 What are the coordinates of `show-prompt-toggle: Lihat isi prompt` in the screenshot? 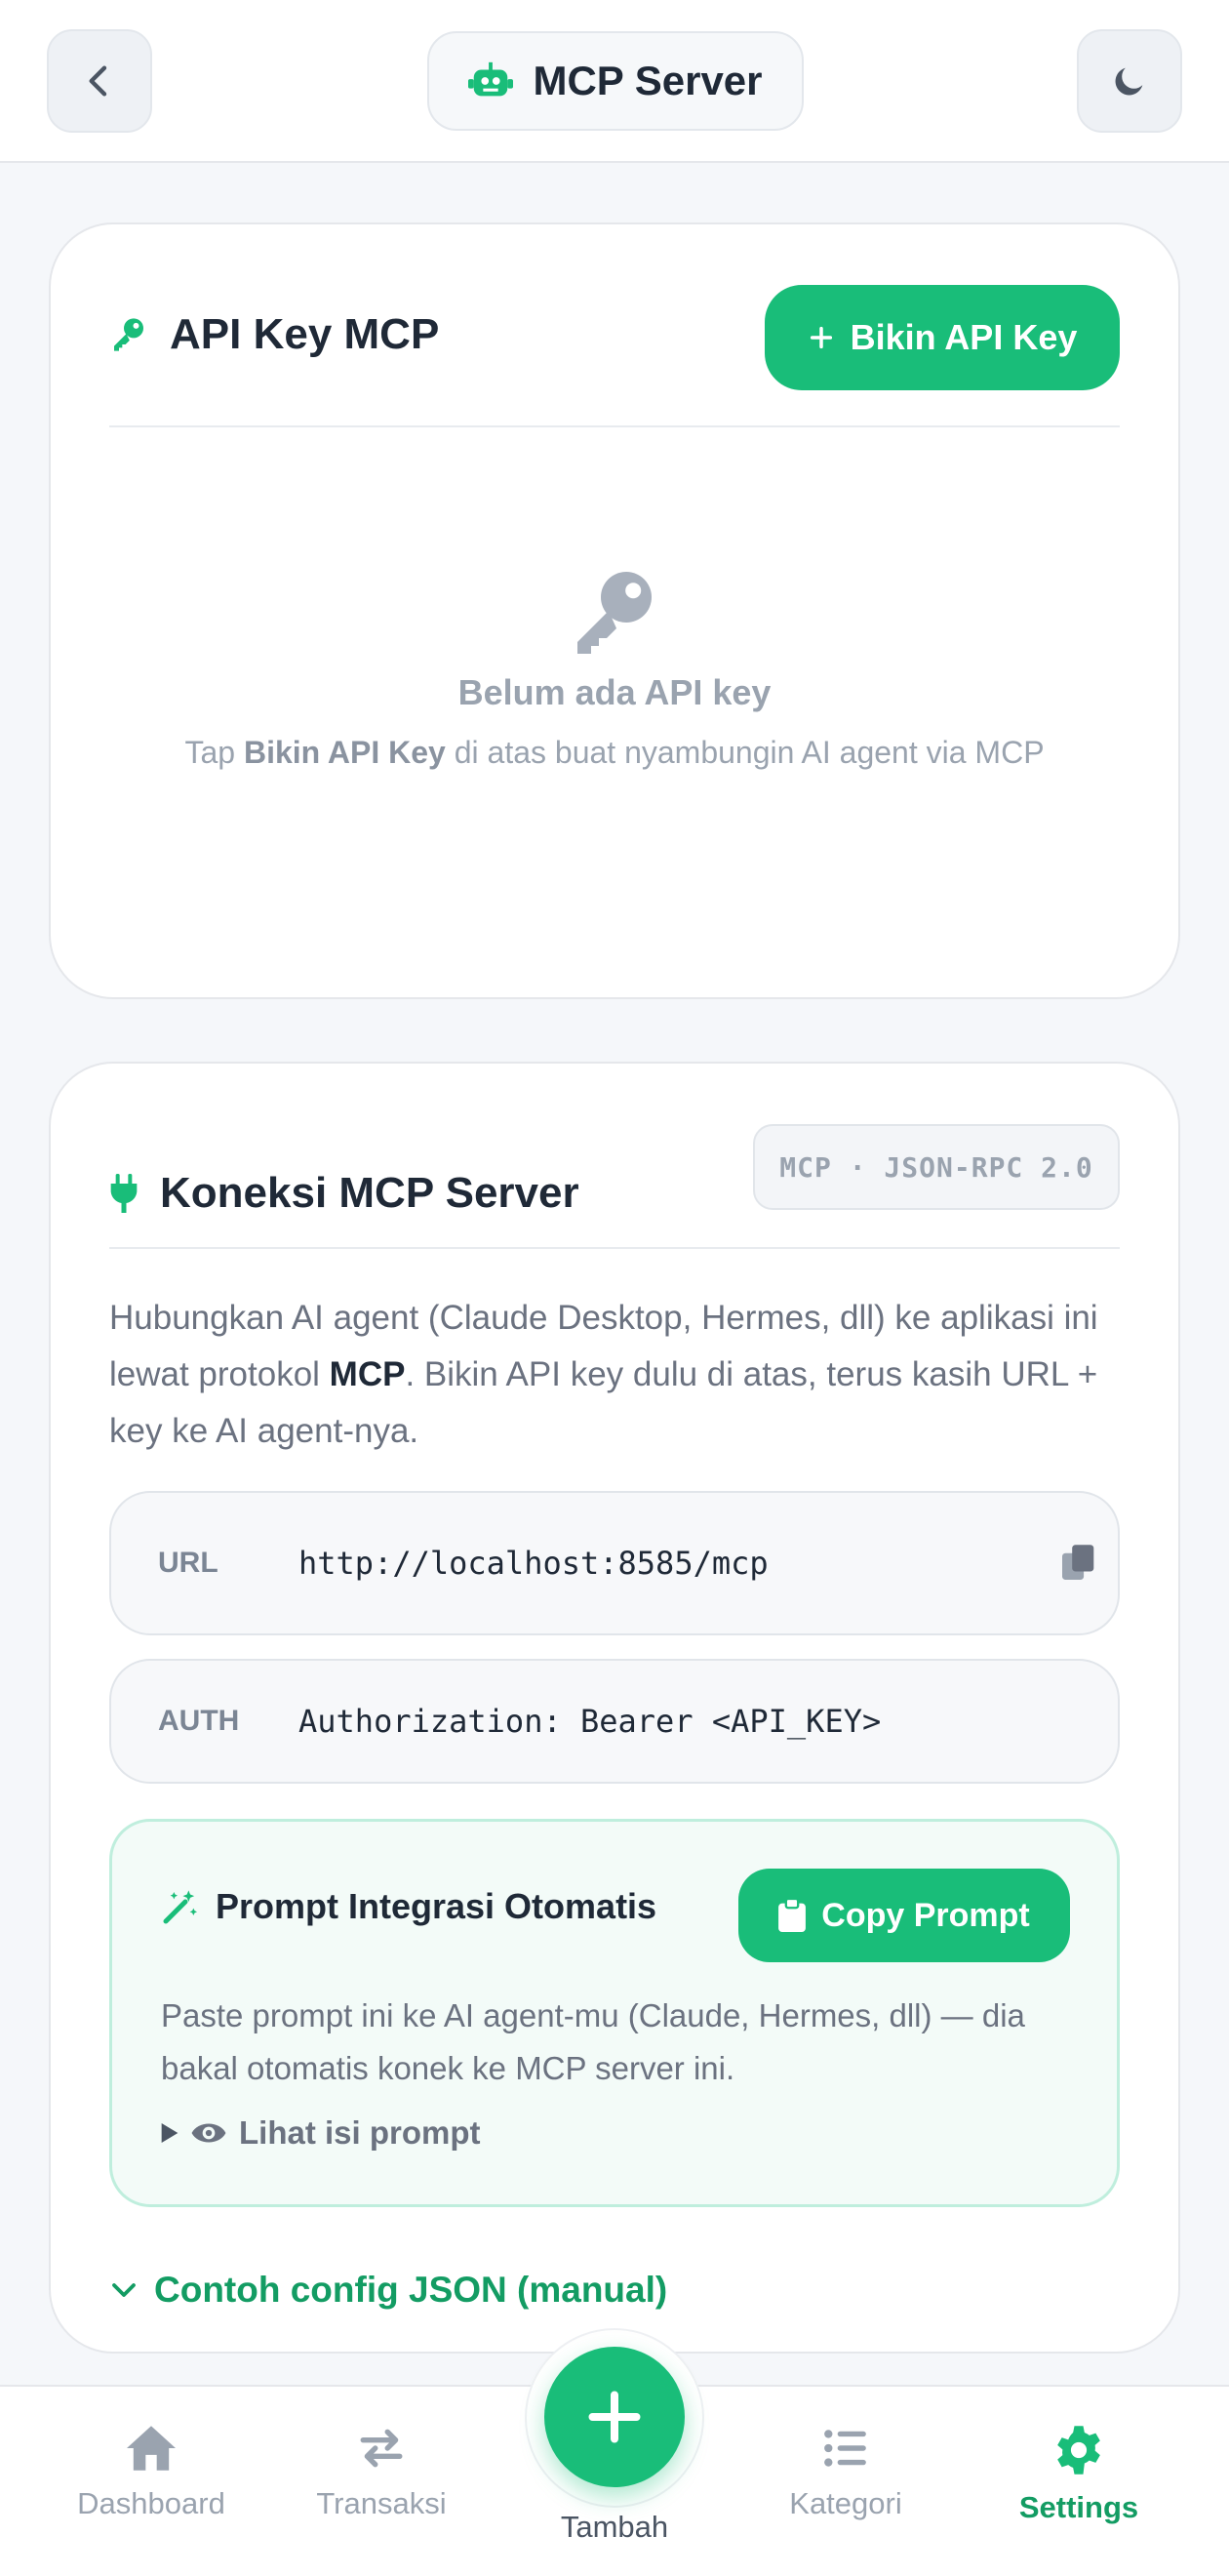 It's located at (321, 2133).